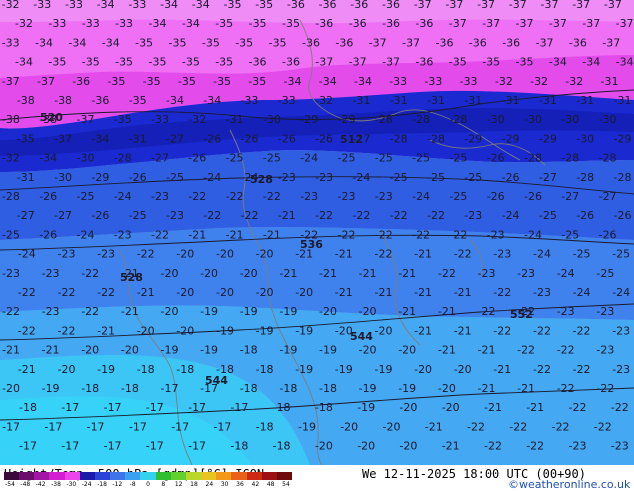  I want to click on colorbar-tick-label: -38, so click(56, 484).